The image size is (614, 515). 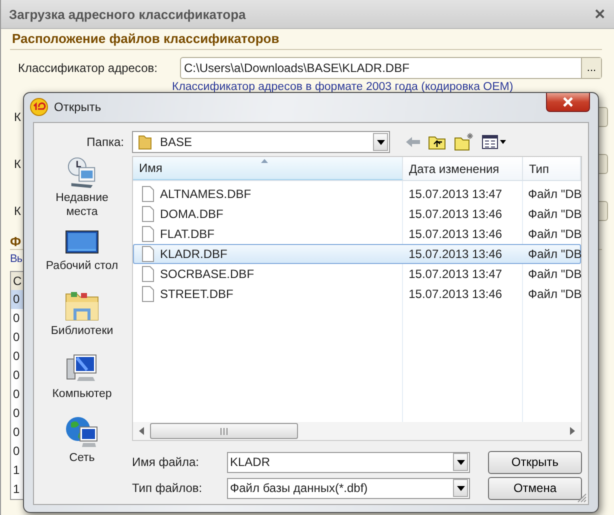 What do you see at coordinates (535, 462) in the screenshot?
I see `open-button: Открыть` at bounding box center [535, 462].